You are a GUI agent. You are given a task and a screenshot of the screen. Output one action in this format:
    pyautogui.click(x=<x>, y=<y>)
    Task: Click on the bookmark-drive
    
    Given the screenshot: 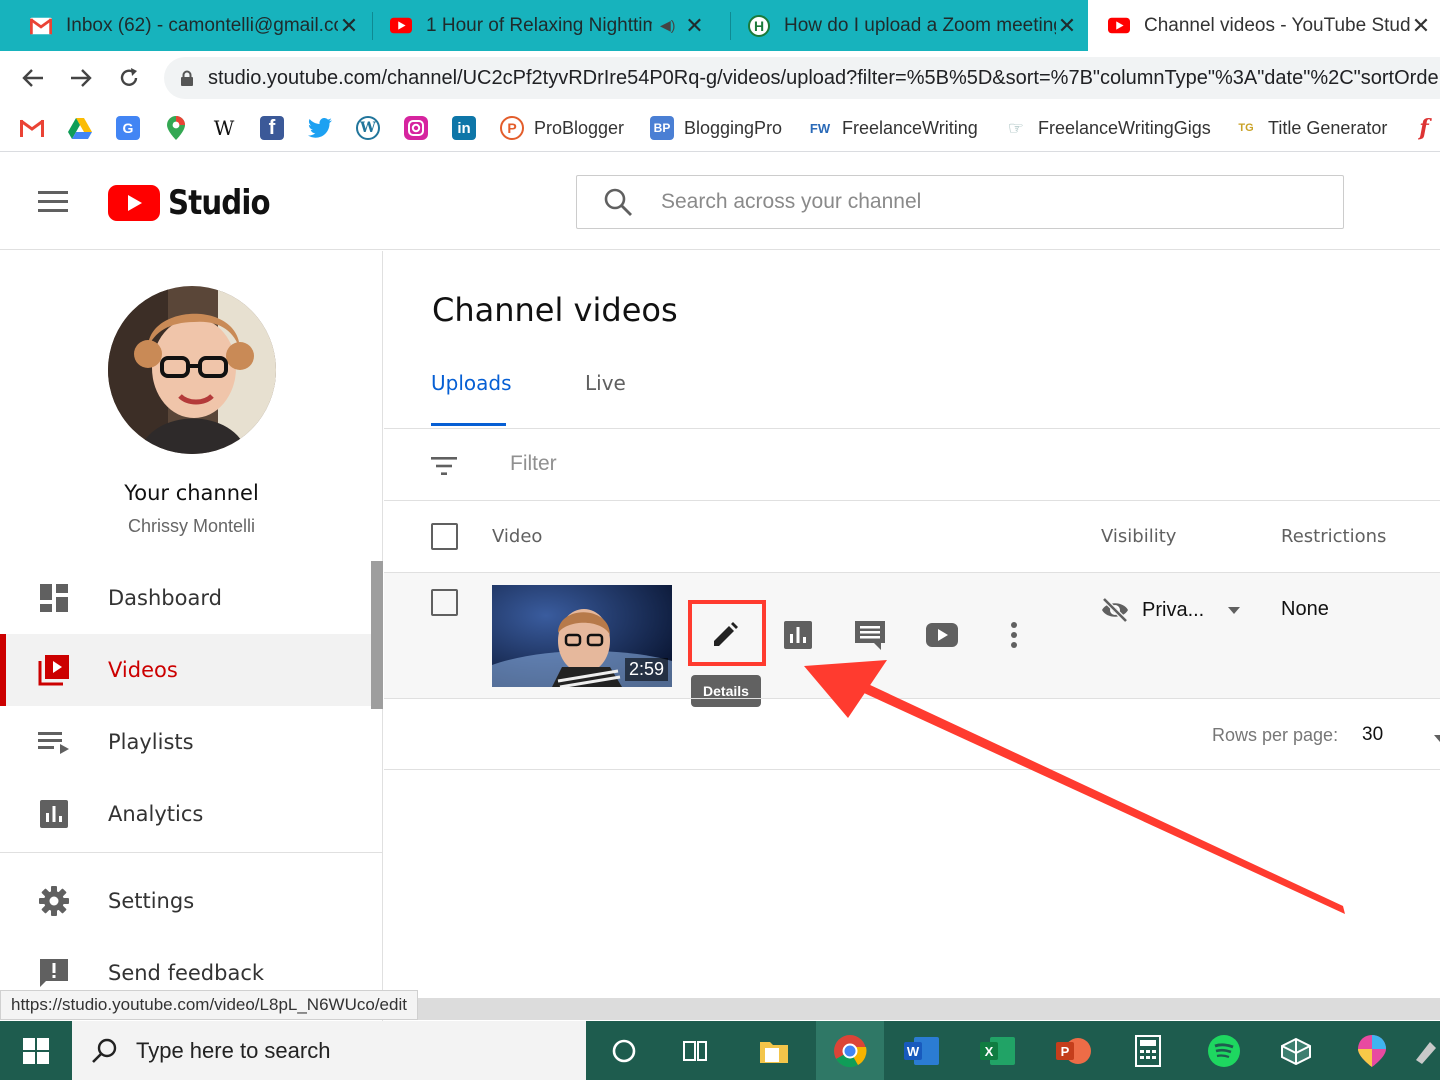 What is the action you would take?
    pyautogui.click(x=80, y=128)
    